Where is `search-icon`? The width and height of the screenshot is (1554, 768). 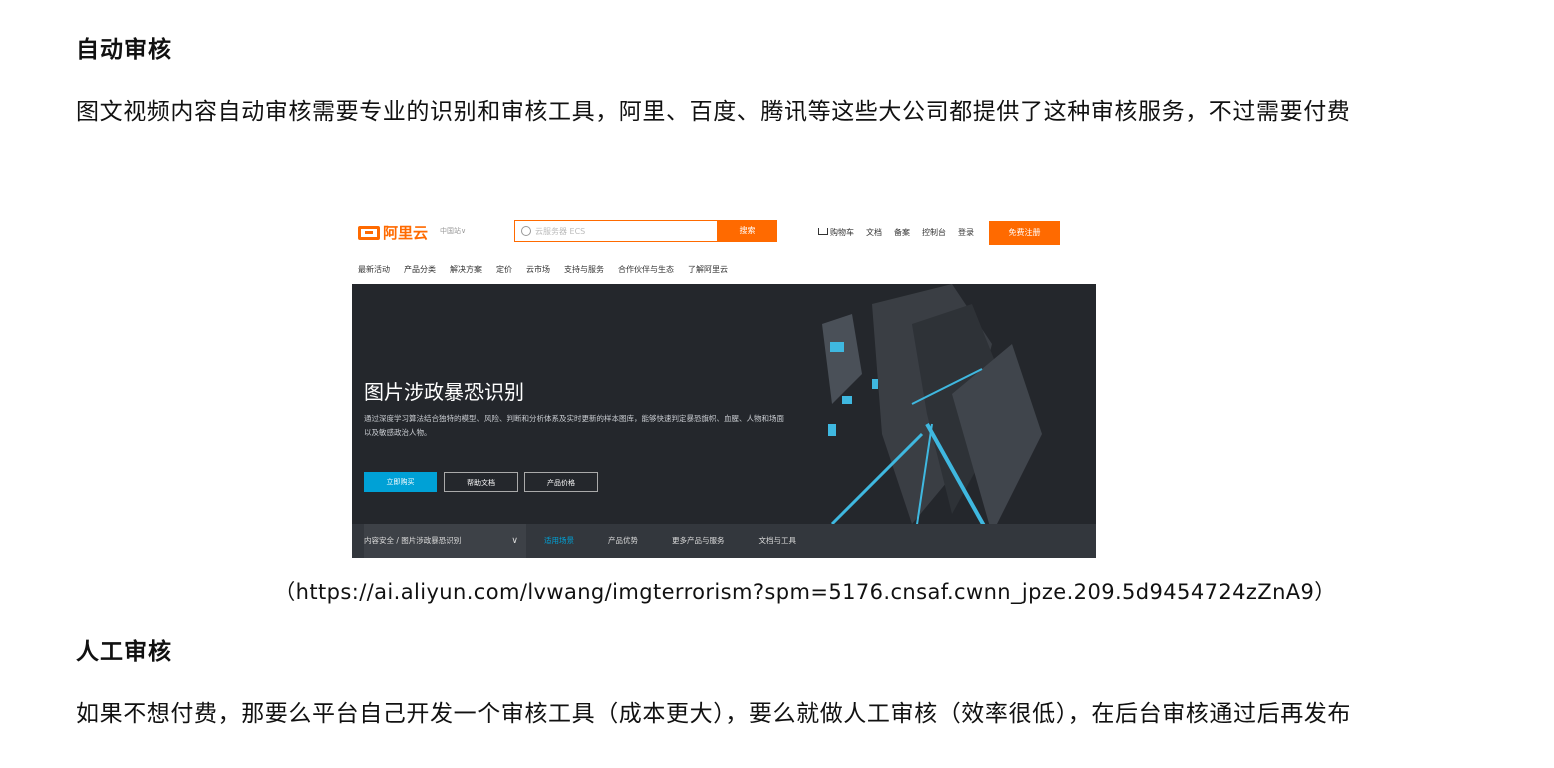
search-icon is located at coordinates (526, 231).